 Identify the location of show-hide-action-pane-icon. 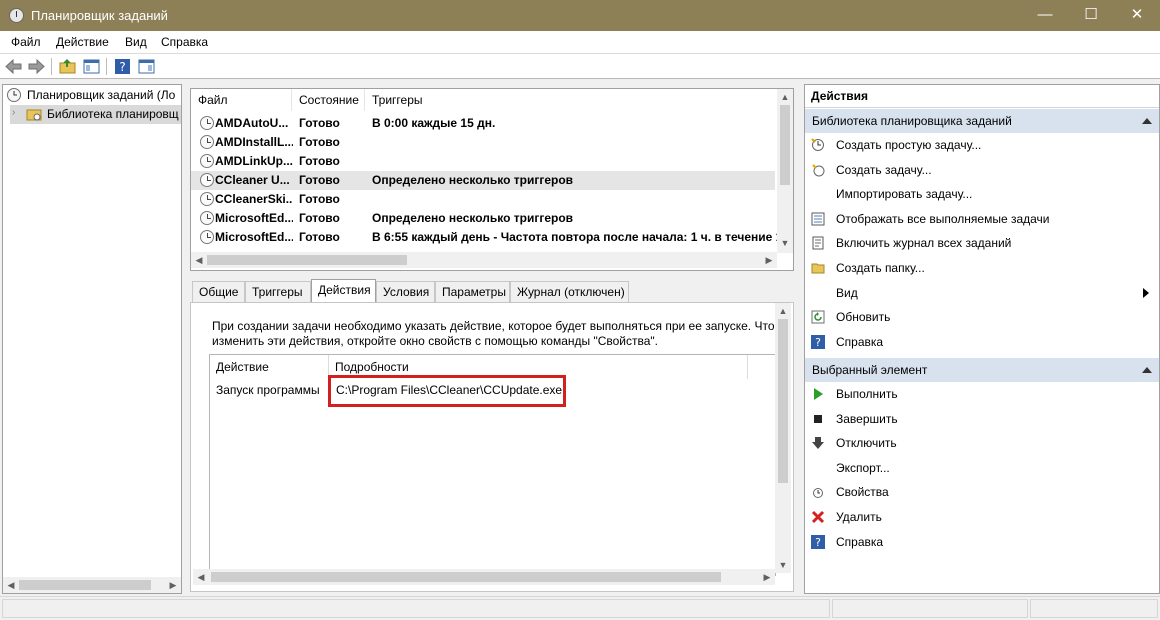
(146, 66).